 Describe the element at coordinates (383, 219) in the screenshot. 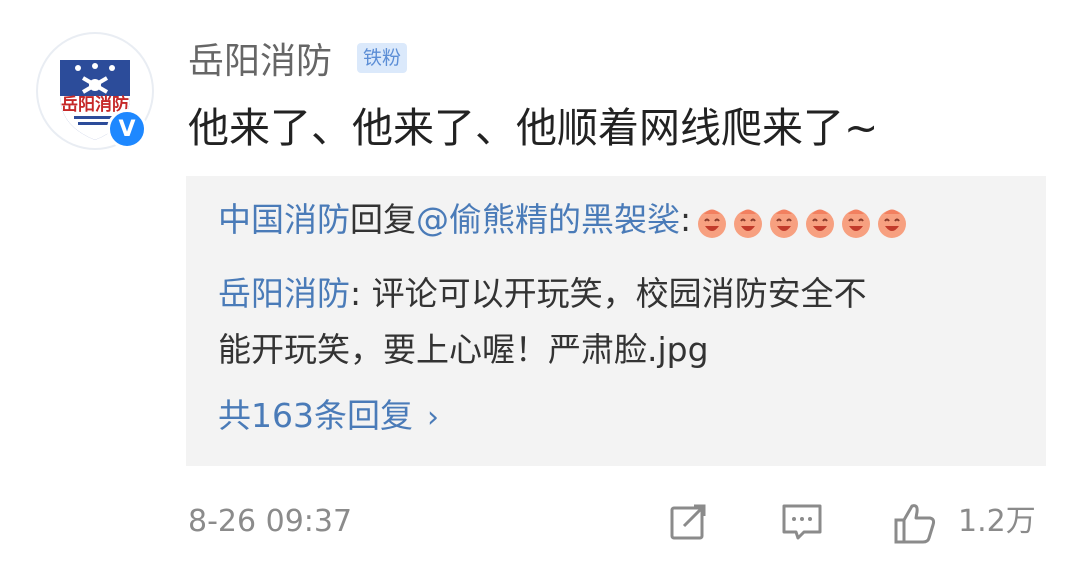

I see `reply-action-text: 回复` at that location.